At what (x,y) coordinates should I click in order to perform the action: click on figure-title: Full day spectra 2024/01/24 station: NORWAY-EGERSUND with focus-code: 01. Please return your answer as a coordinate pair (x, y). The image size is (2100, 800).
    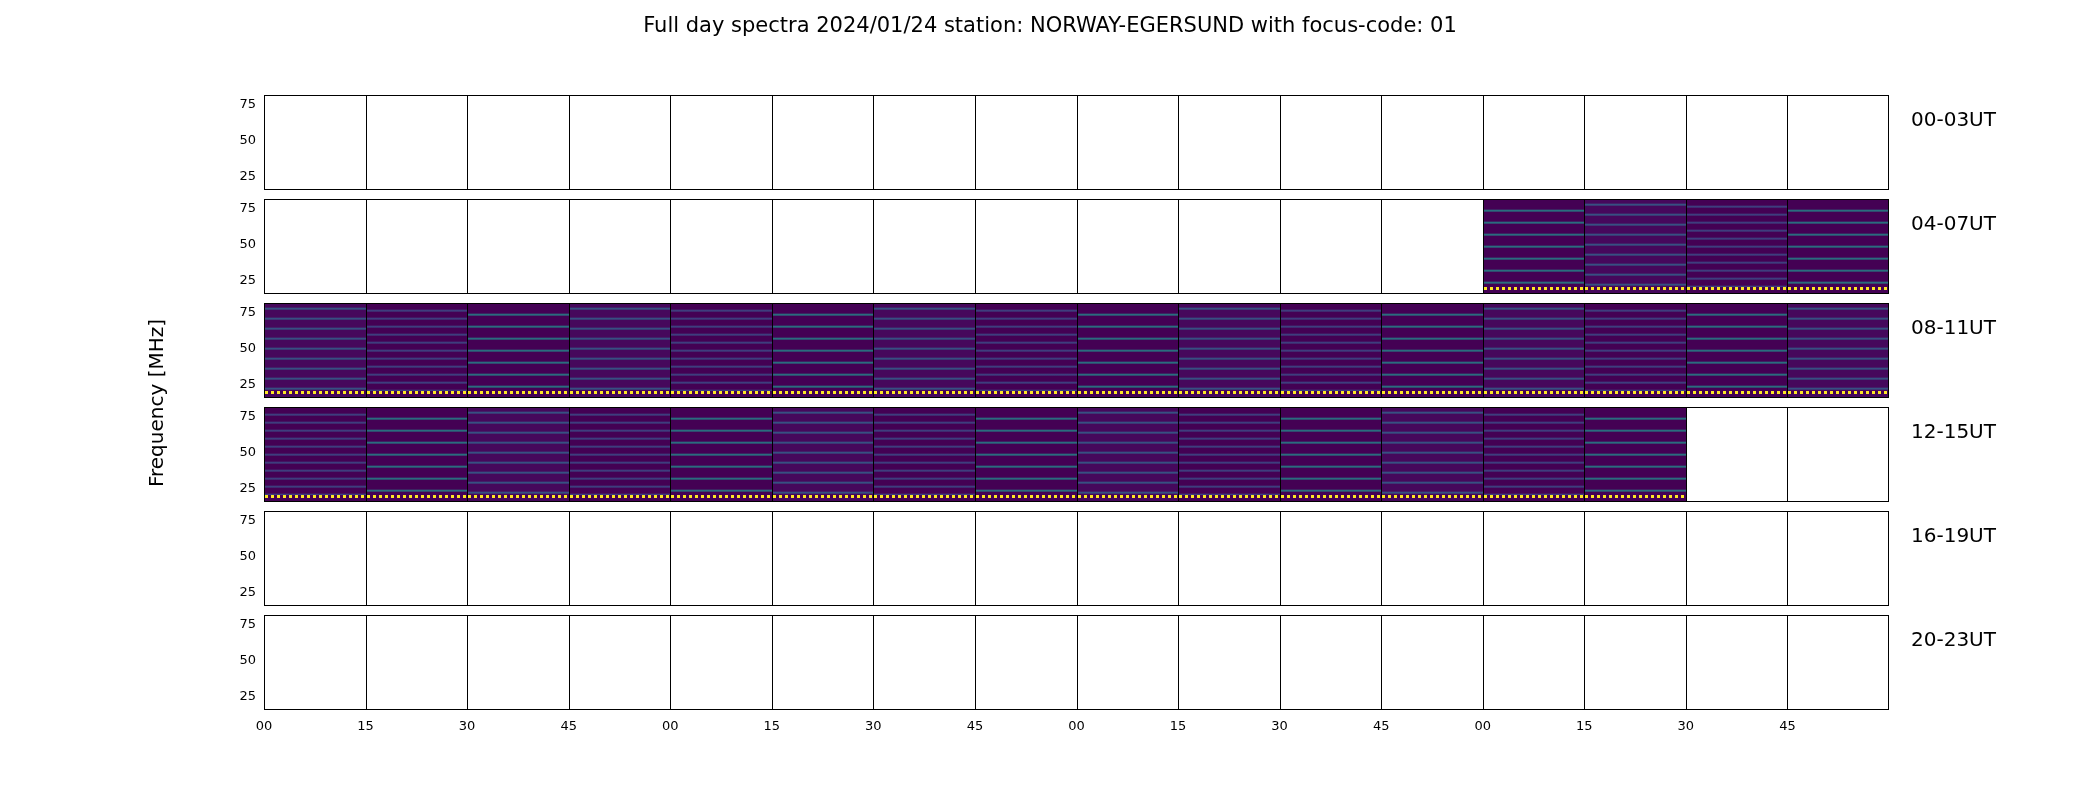
    Looking at the image, I should click on (1050, 25).